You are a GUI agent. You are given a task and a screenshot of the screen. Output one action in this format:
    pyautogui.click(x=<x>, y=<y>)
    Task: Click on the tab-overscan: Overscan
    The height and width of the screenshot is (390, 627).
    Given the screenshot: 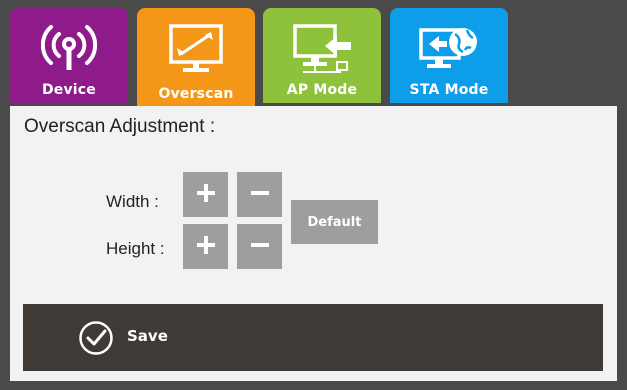 What is the action you would take?
    pyautogui.click(x=196, y=58)
    